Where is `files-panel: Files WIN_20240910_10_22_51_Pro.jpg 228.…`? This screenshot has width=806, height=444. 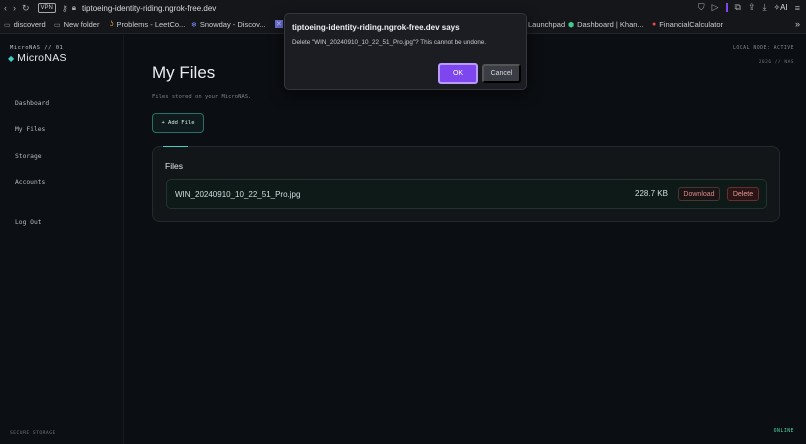
files-panel: Files WIN_20240910_10_22_51_Pro.jpg 228.… is located at coordinates (466, 184).